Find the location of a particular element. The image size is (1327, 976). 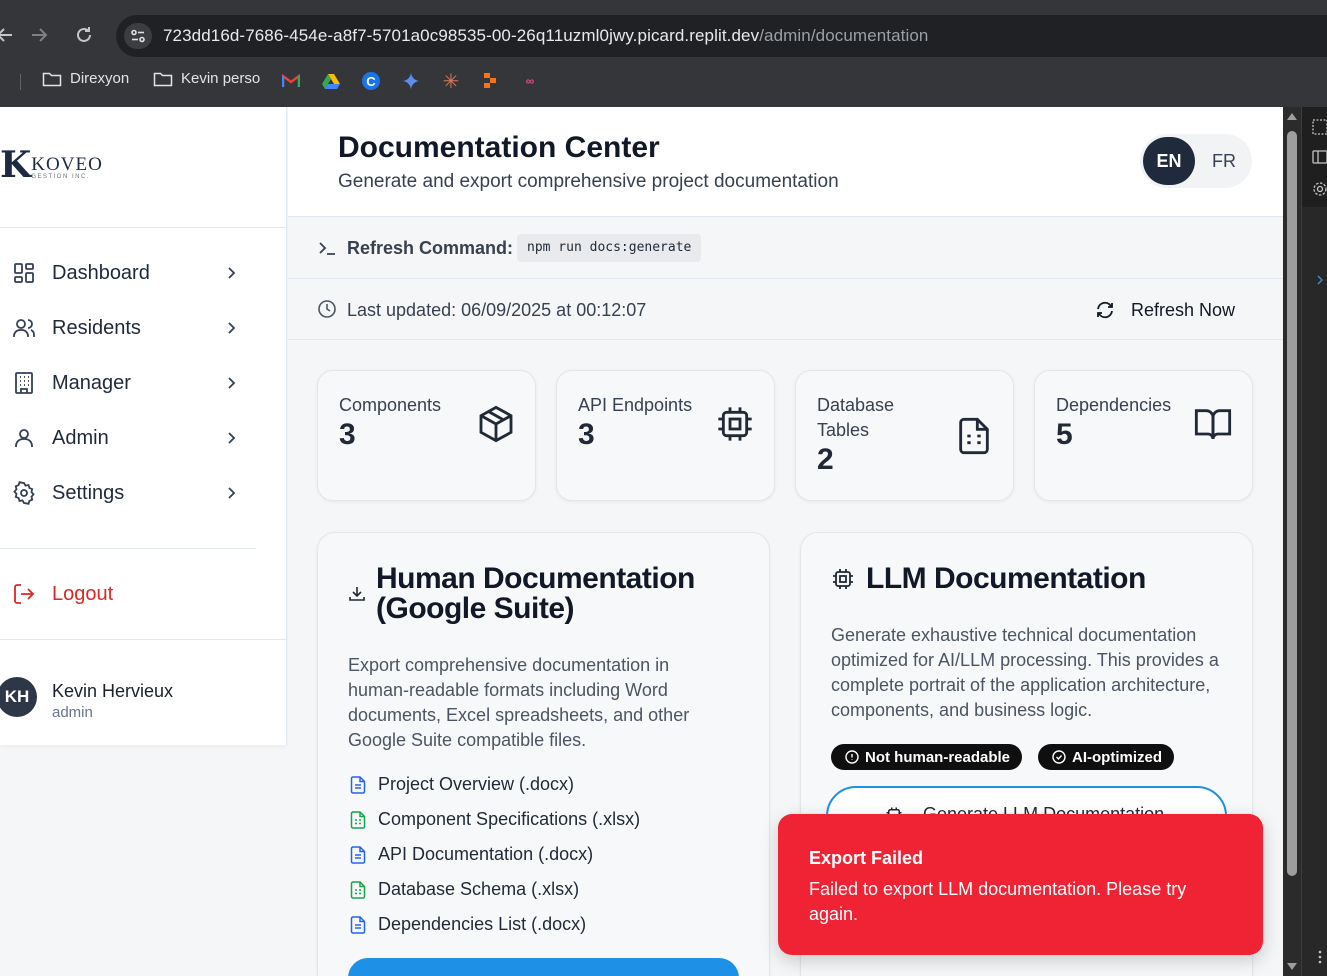

device-toolbar-icon is located at coordinates (1319, 157).